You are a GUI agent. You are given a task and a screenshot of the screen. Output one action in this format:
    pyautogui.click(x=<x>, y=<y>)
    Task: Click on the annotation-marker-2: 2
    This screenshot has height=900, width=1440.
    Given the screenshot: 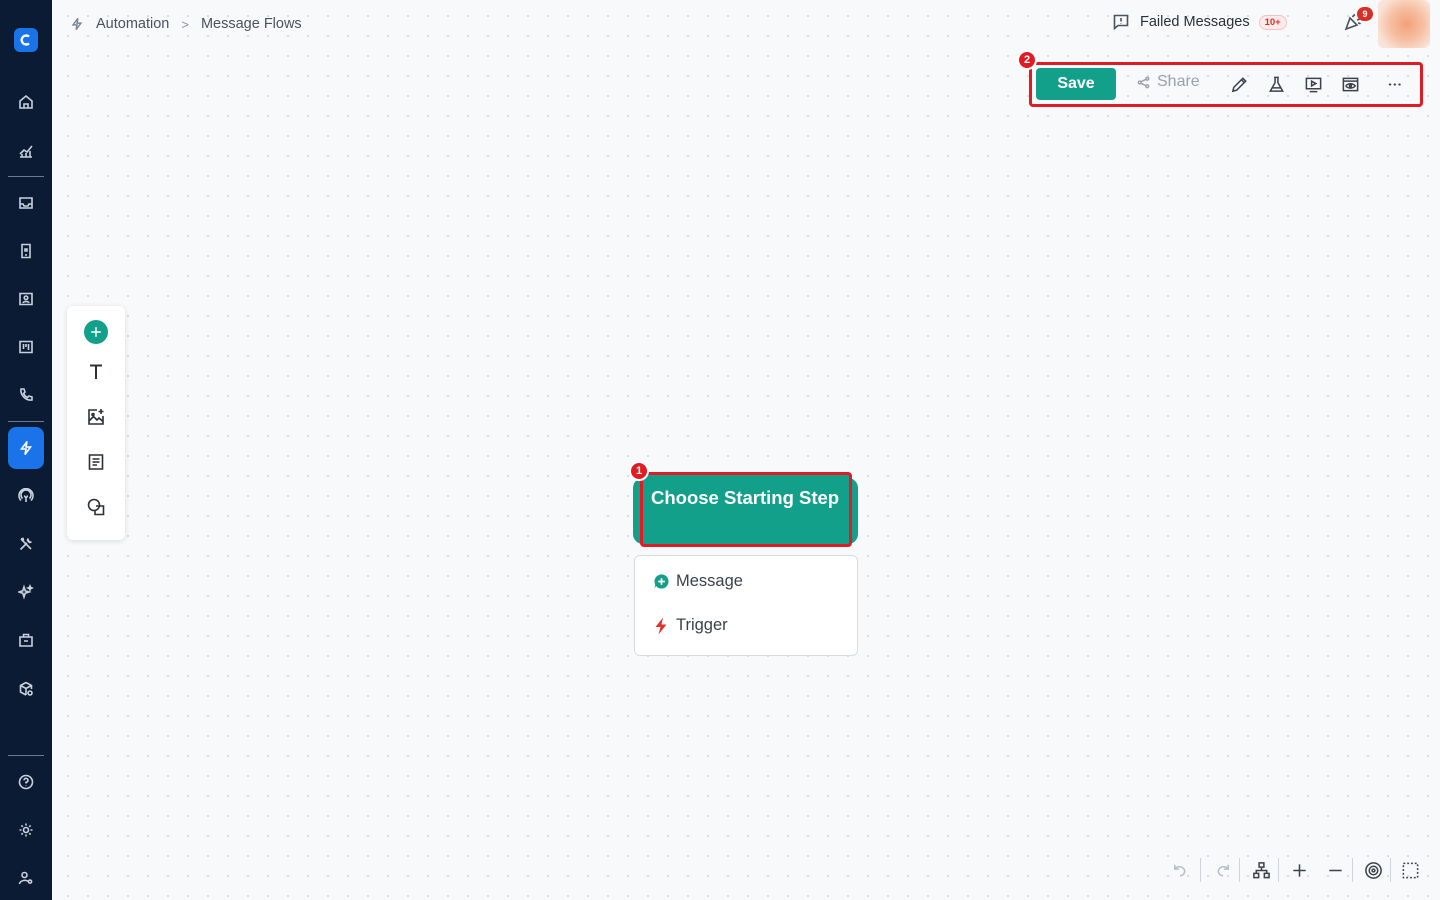 What is the action you would take?
    pyautogui.click(x=1027, y=60)
    